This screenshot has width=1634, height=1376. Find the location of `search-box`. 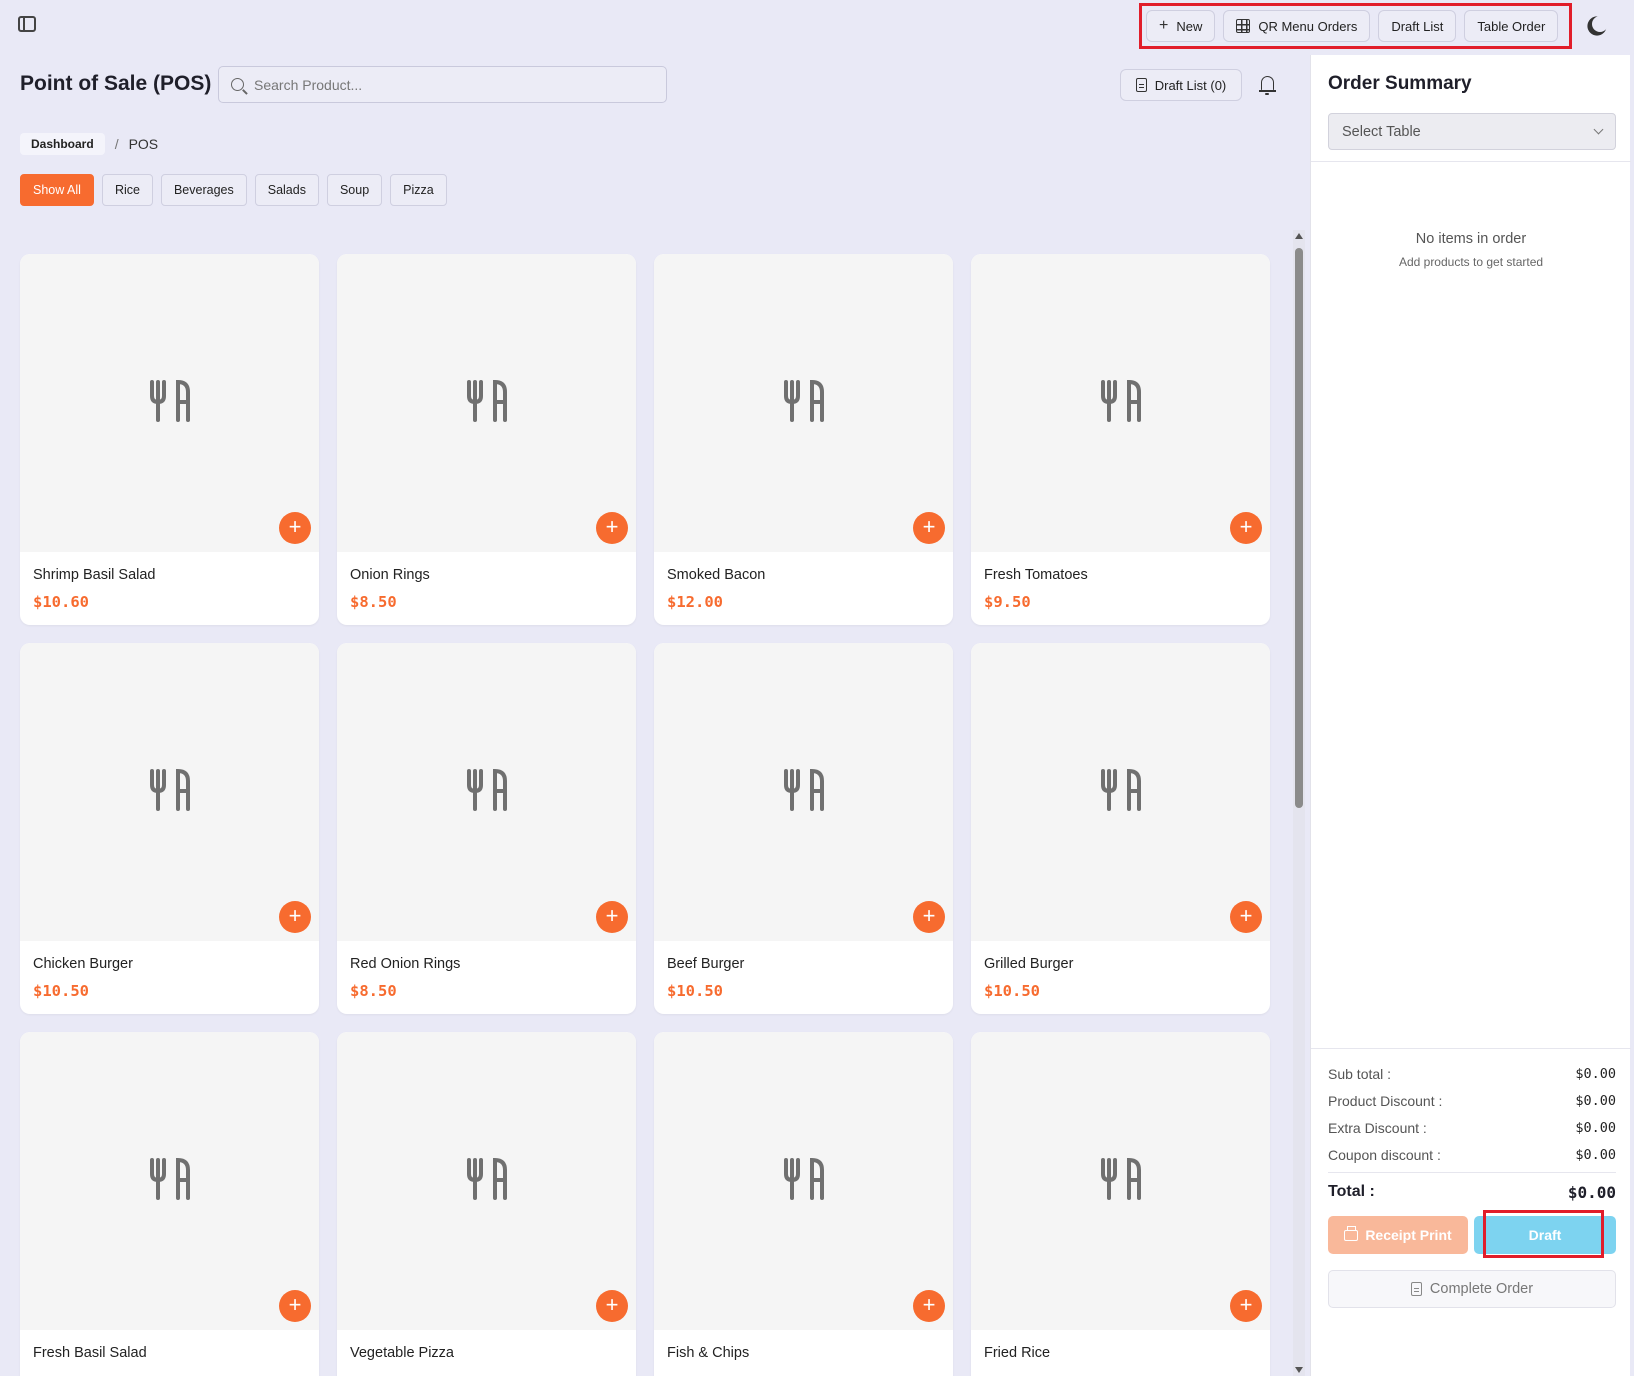

search-box is located at coordinates (442, 84).